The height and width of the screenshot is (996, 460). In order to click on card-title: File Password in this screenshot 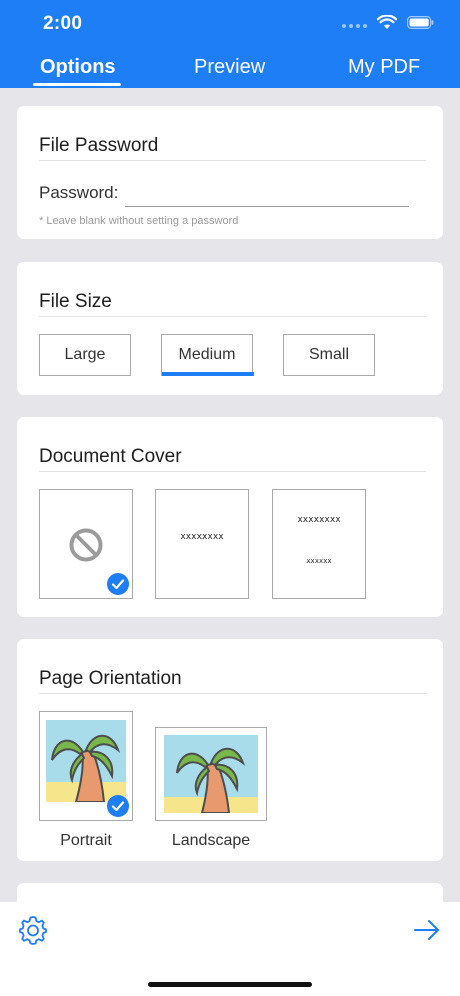, I will do `click(99, 145)`.